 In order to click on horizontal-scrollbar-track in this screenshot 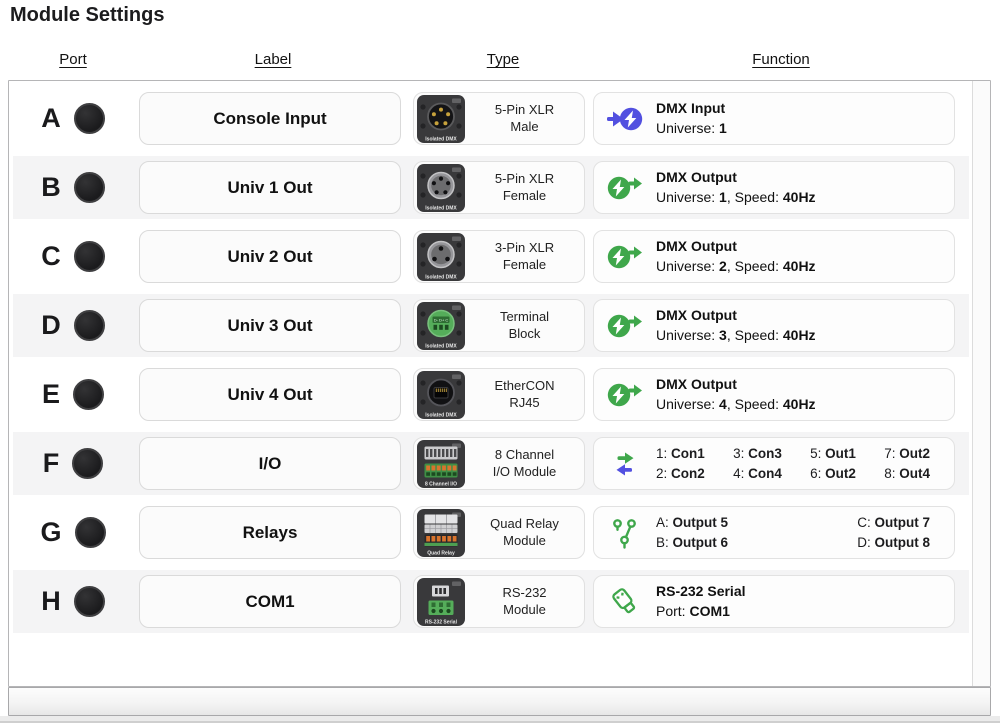, I will do `click(499, 701)`.